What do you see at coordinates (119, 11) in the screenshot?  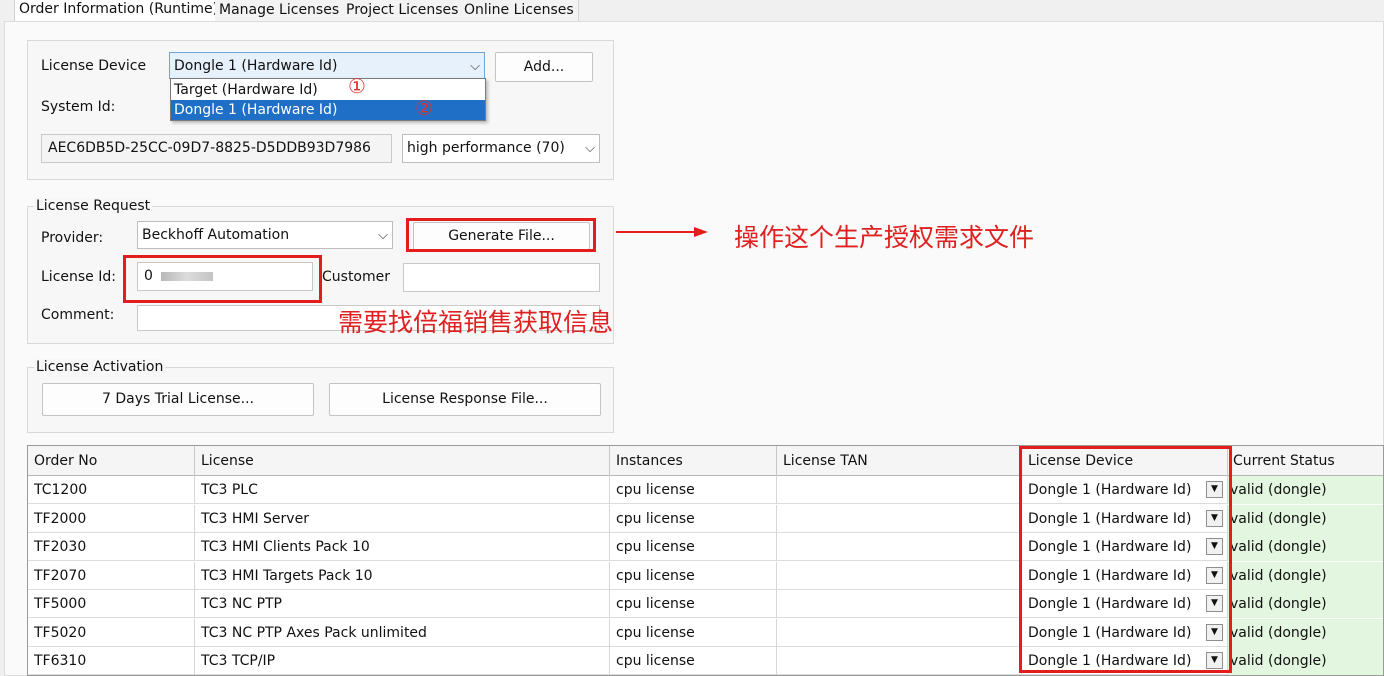 I see `tab-order-information: Order Information (Runtime)` at bounding box center [119, 11].